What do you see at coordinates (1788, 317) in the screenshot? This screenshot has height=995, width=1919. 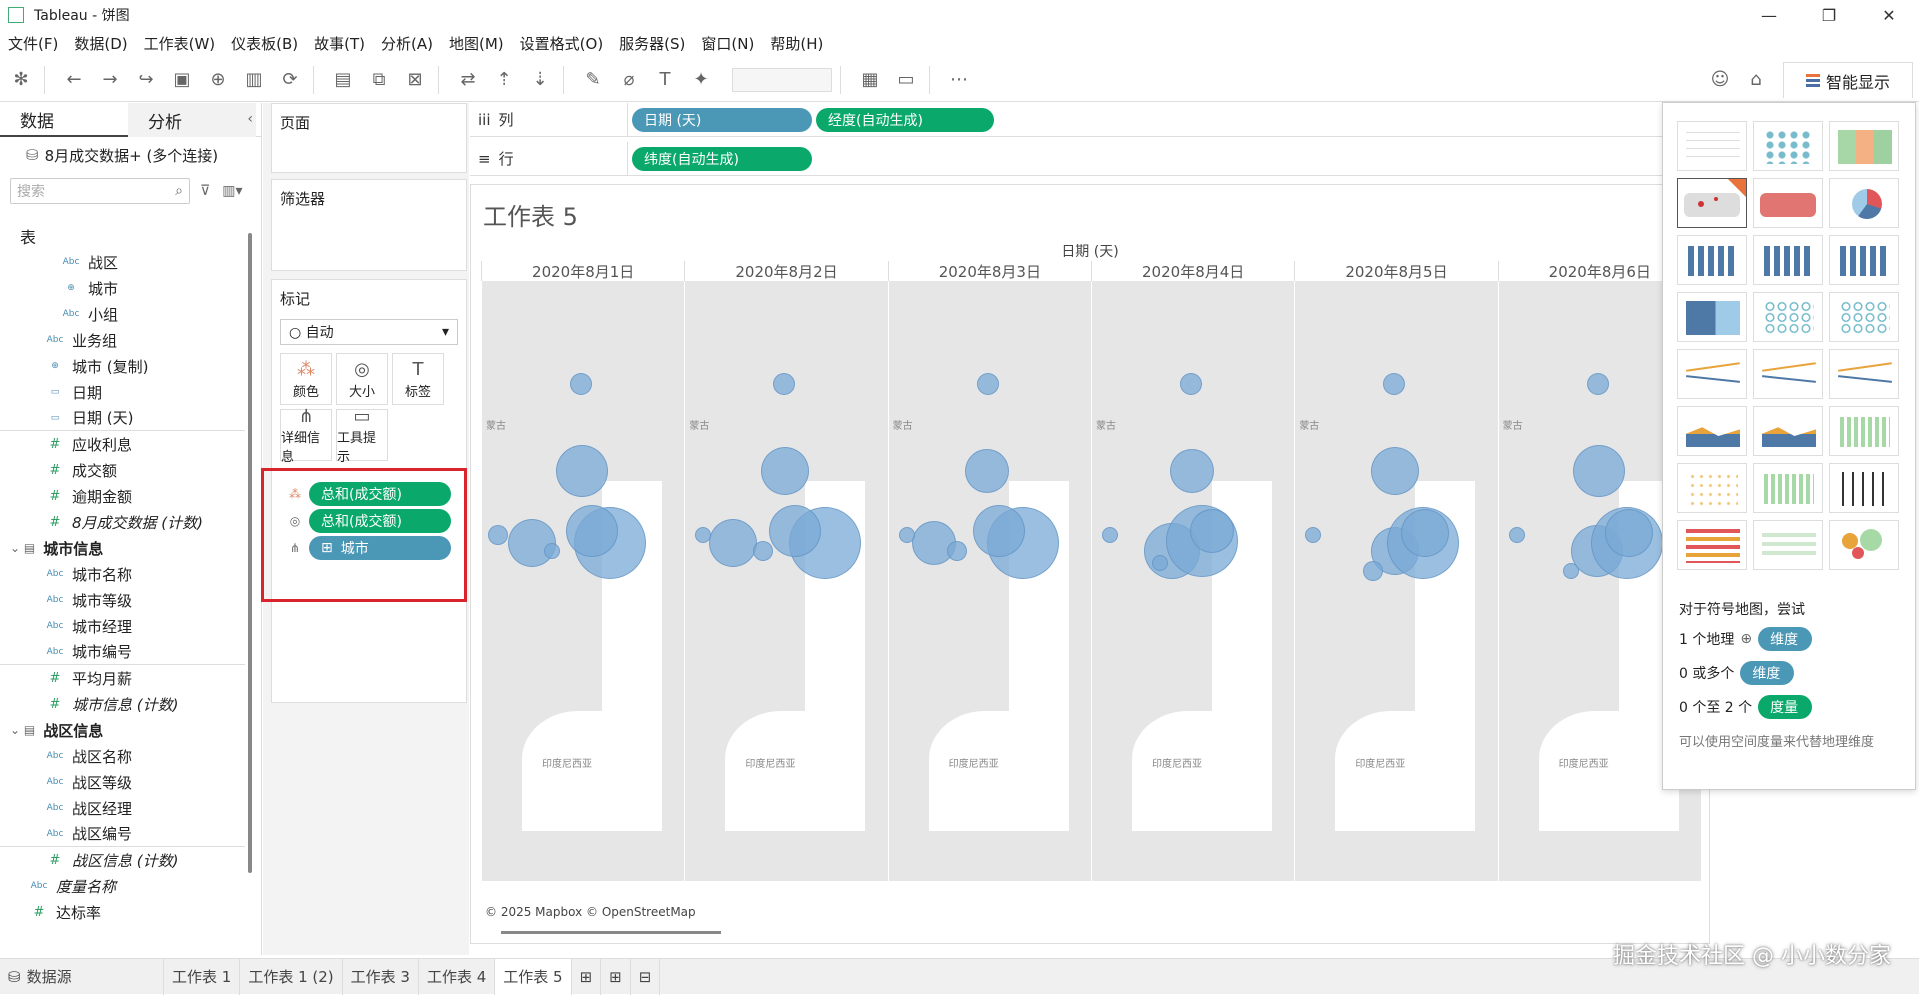 I see `chart-type-circle-view` at bounding box center [1788, 317].